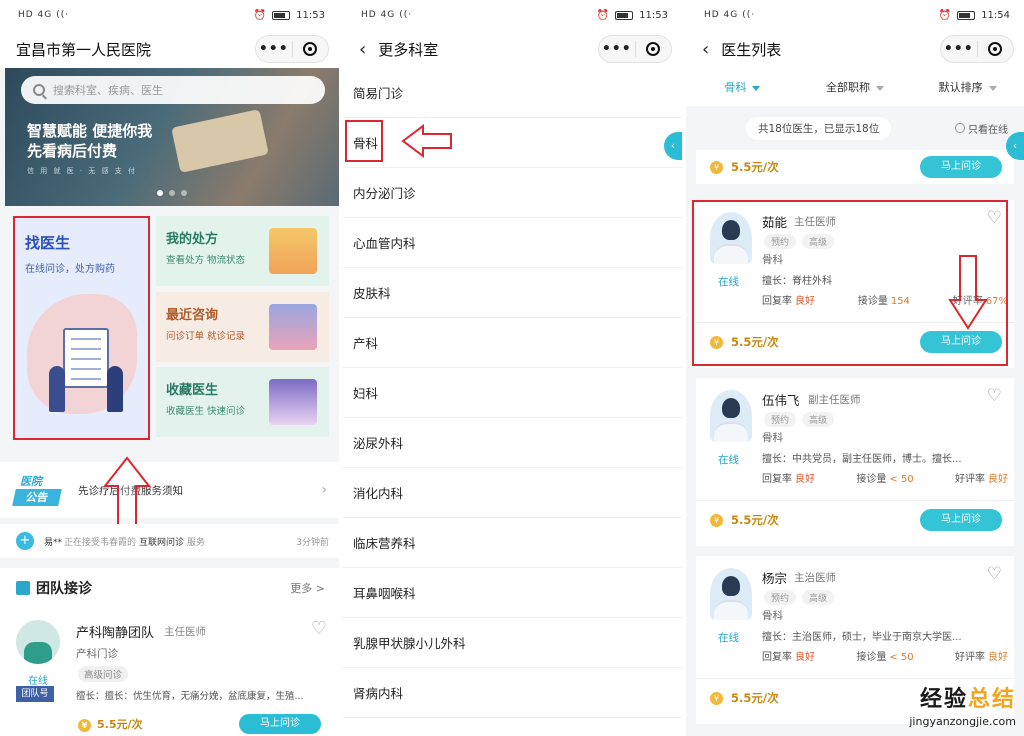 Image resolution: width=1024 pixels, height=736 pixels. What do you see at coordinates (25, 541) in the screenshot?
I see `plus-icon: +` at bounding box center [25, 541].